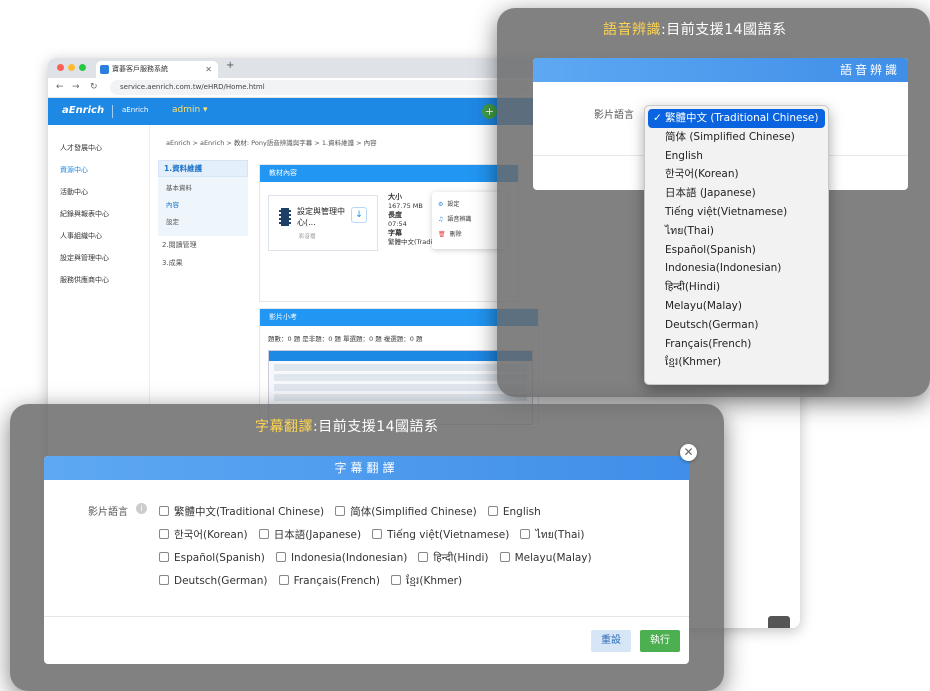 This screenshot has width=930, height=691. What do you see at coordinates (736, 193) in the screenshot?
I see `option-japanese: 日本語 (Japanese)` at bounding box center [736, 193].